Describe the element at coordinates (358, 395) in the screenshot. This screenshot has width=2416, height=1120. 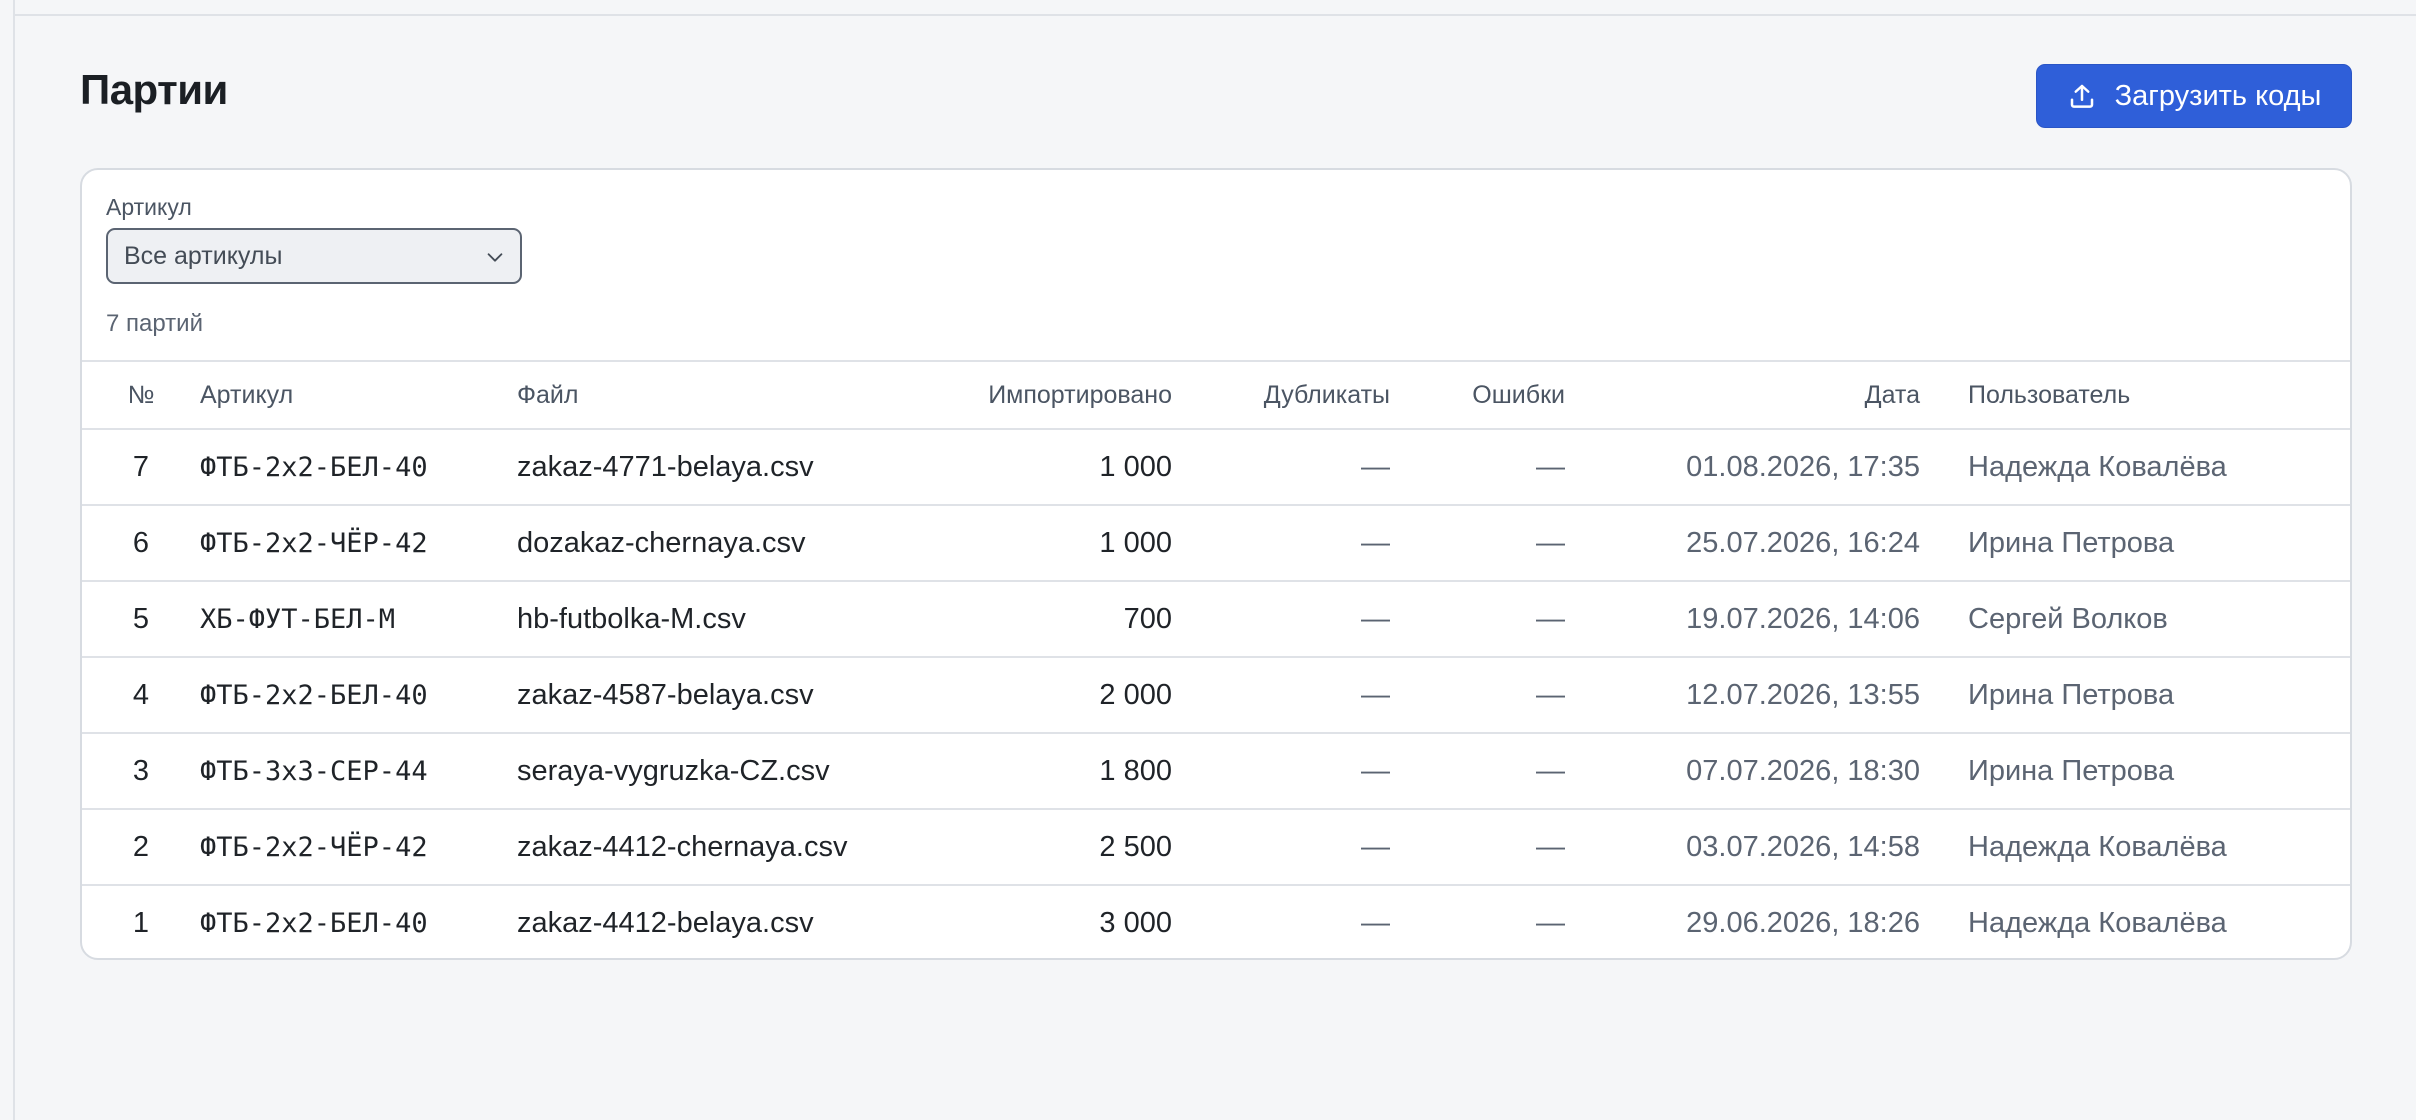
I see `col-article: Артикул` at that location.